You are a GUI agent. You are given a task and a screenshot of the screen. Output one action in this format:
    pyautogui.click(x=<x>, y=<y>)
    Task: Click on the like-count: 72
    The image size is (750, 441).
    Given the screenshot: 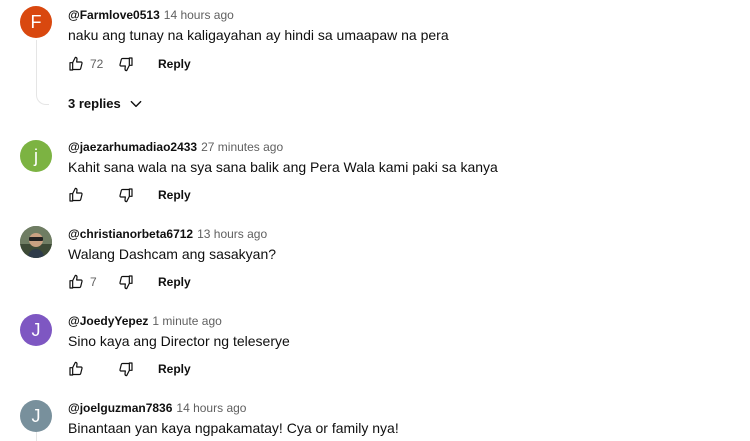 What is the action you would take?
    pyautogui.click(x=97, y=64)
    